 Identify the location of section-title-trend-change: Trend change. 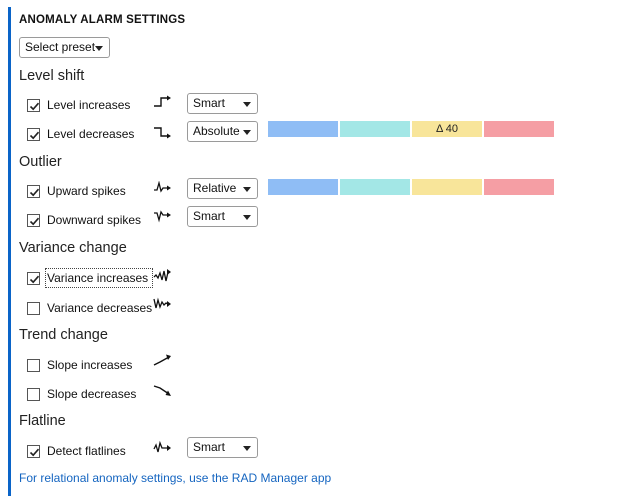
(63, 335).